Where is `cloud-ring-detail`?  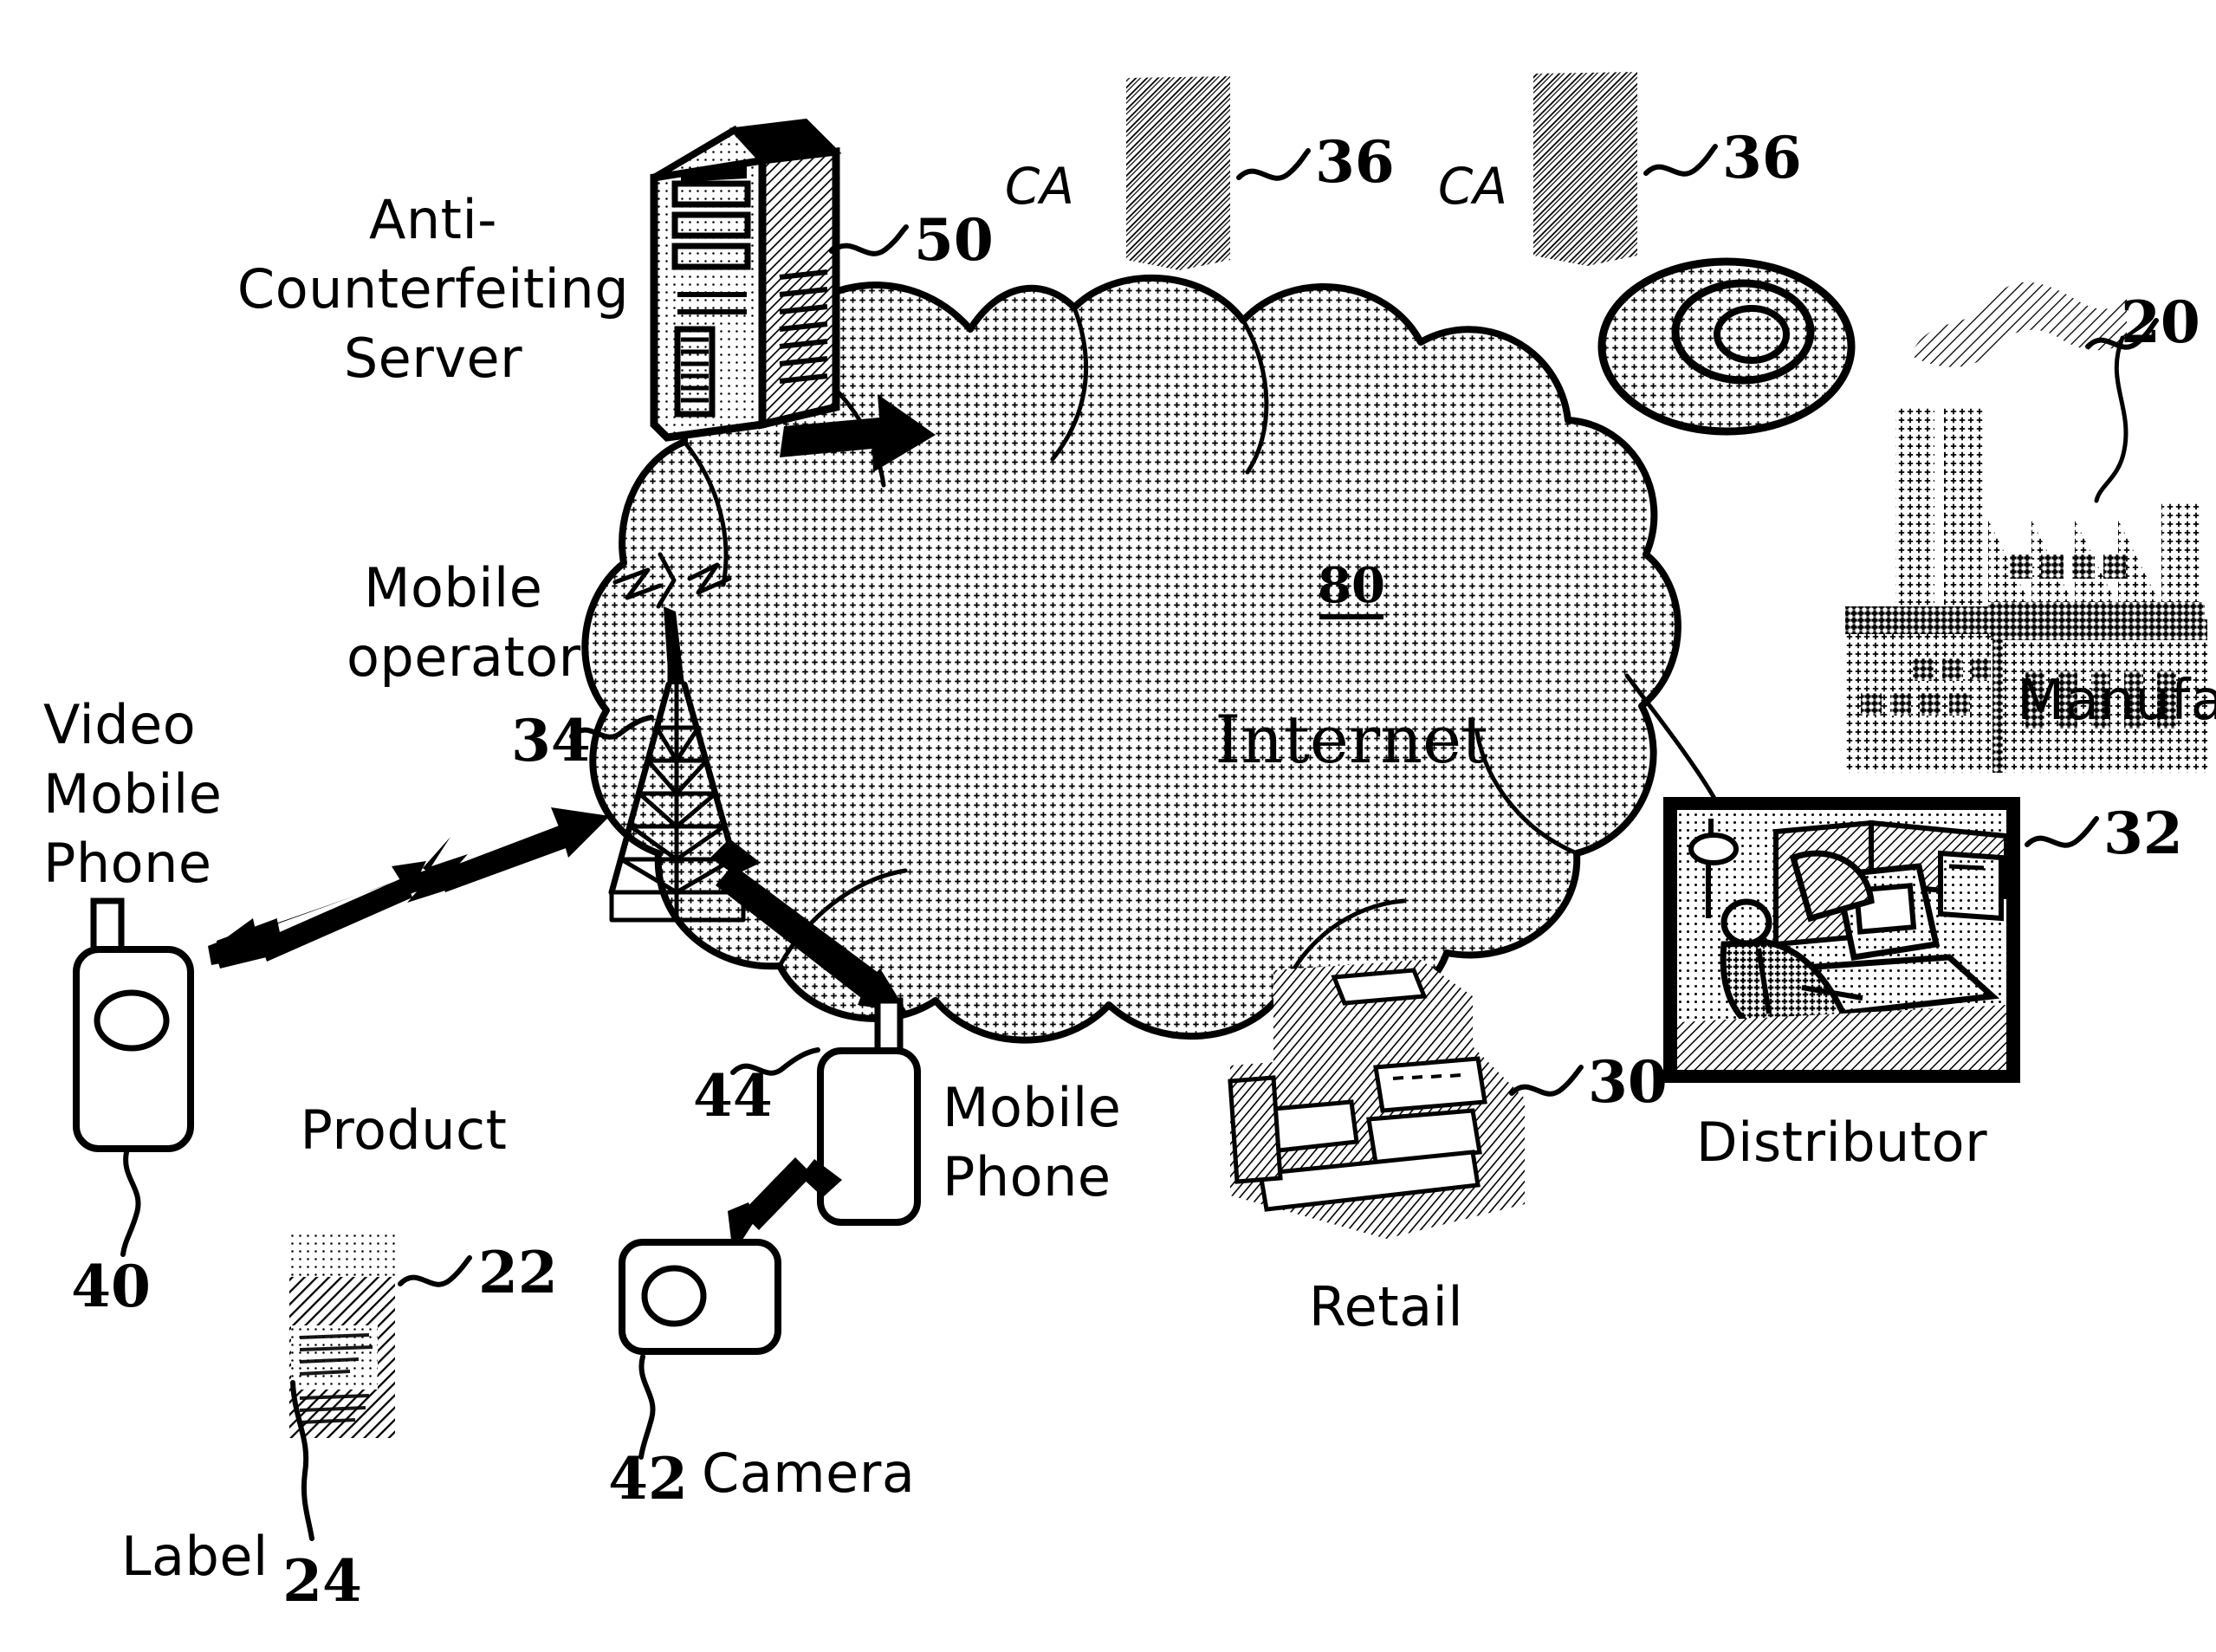
cloud-ring-detail is located at coordinates (1726, 346).